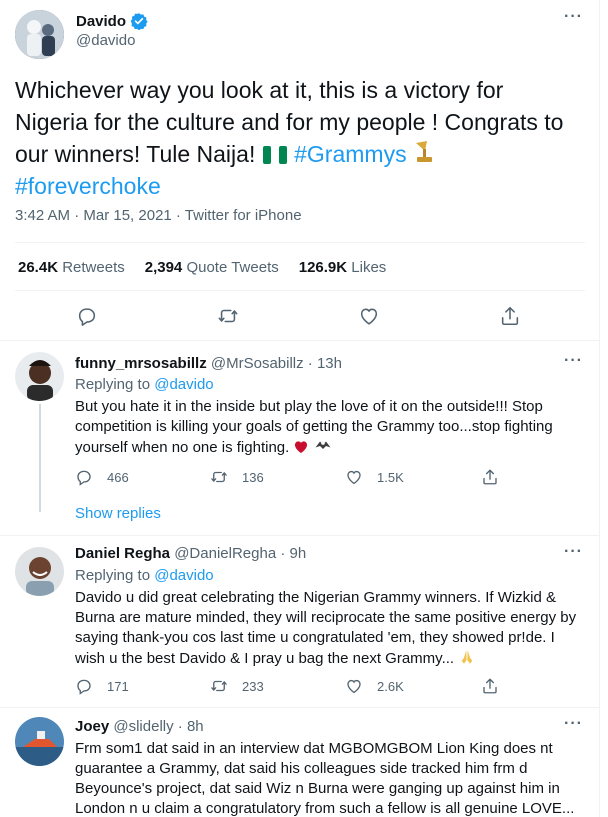  I want to click on reply-action-reply: 466, so click(102, 477).